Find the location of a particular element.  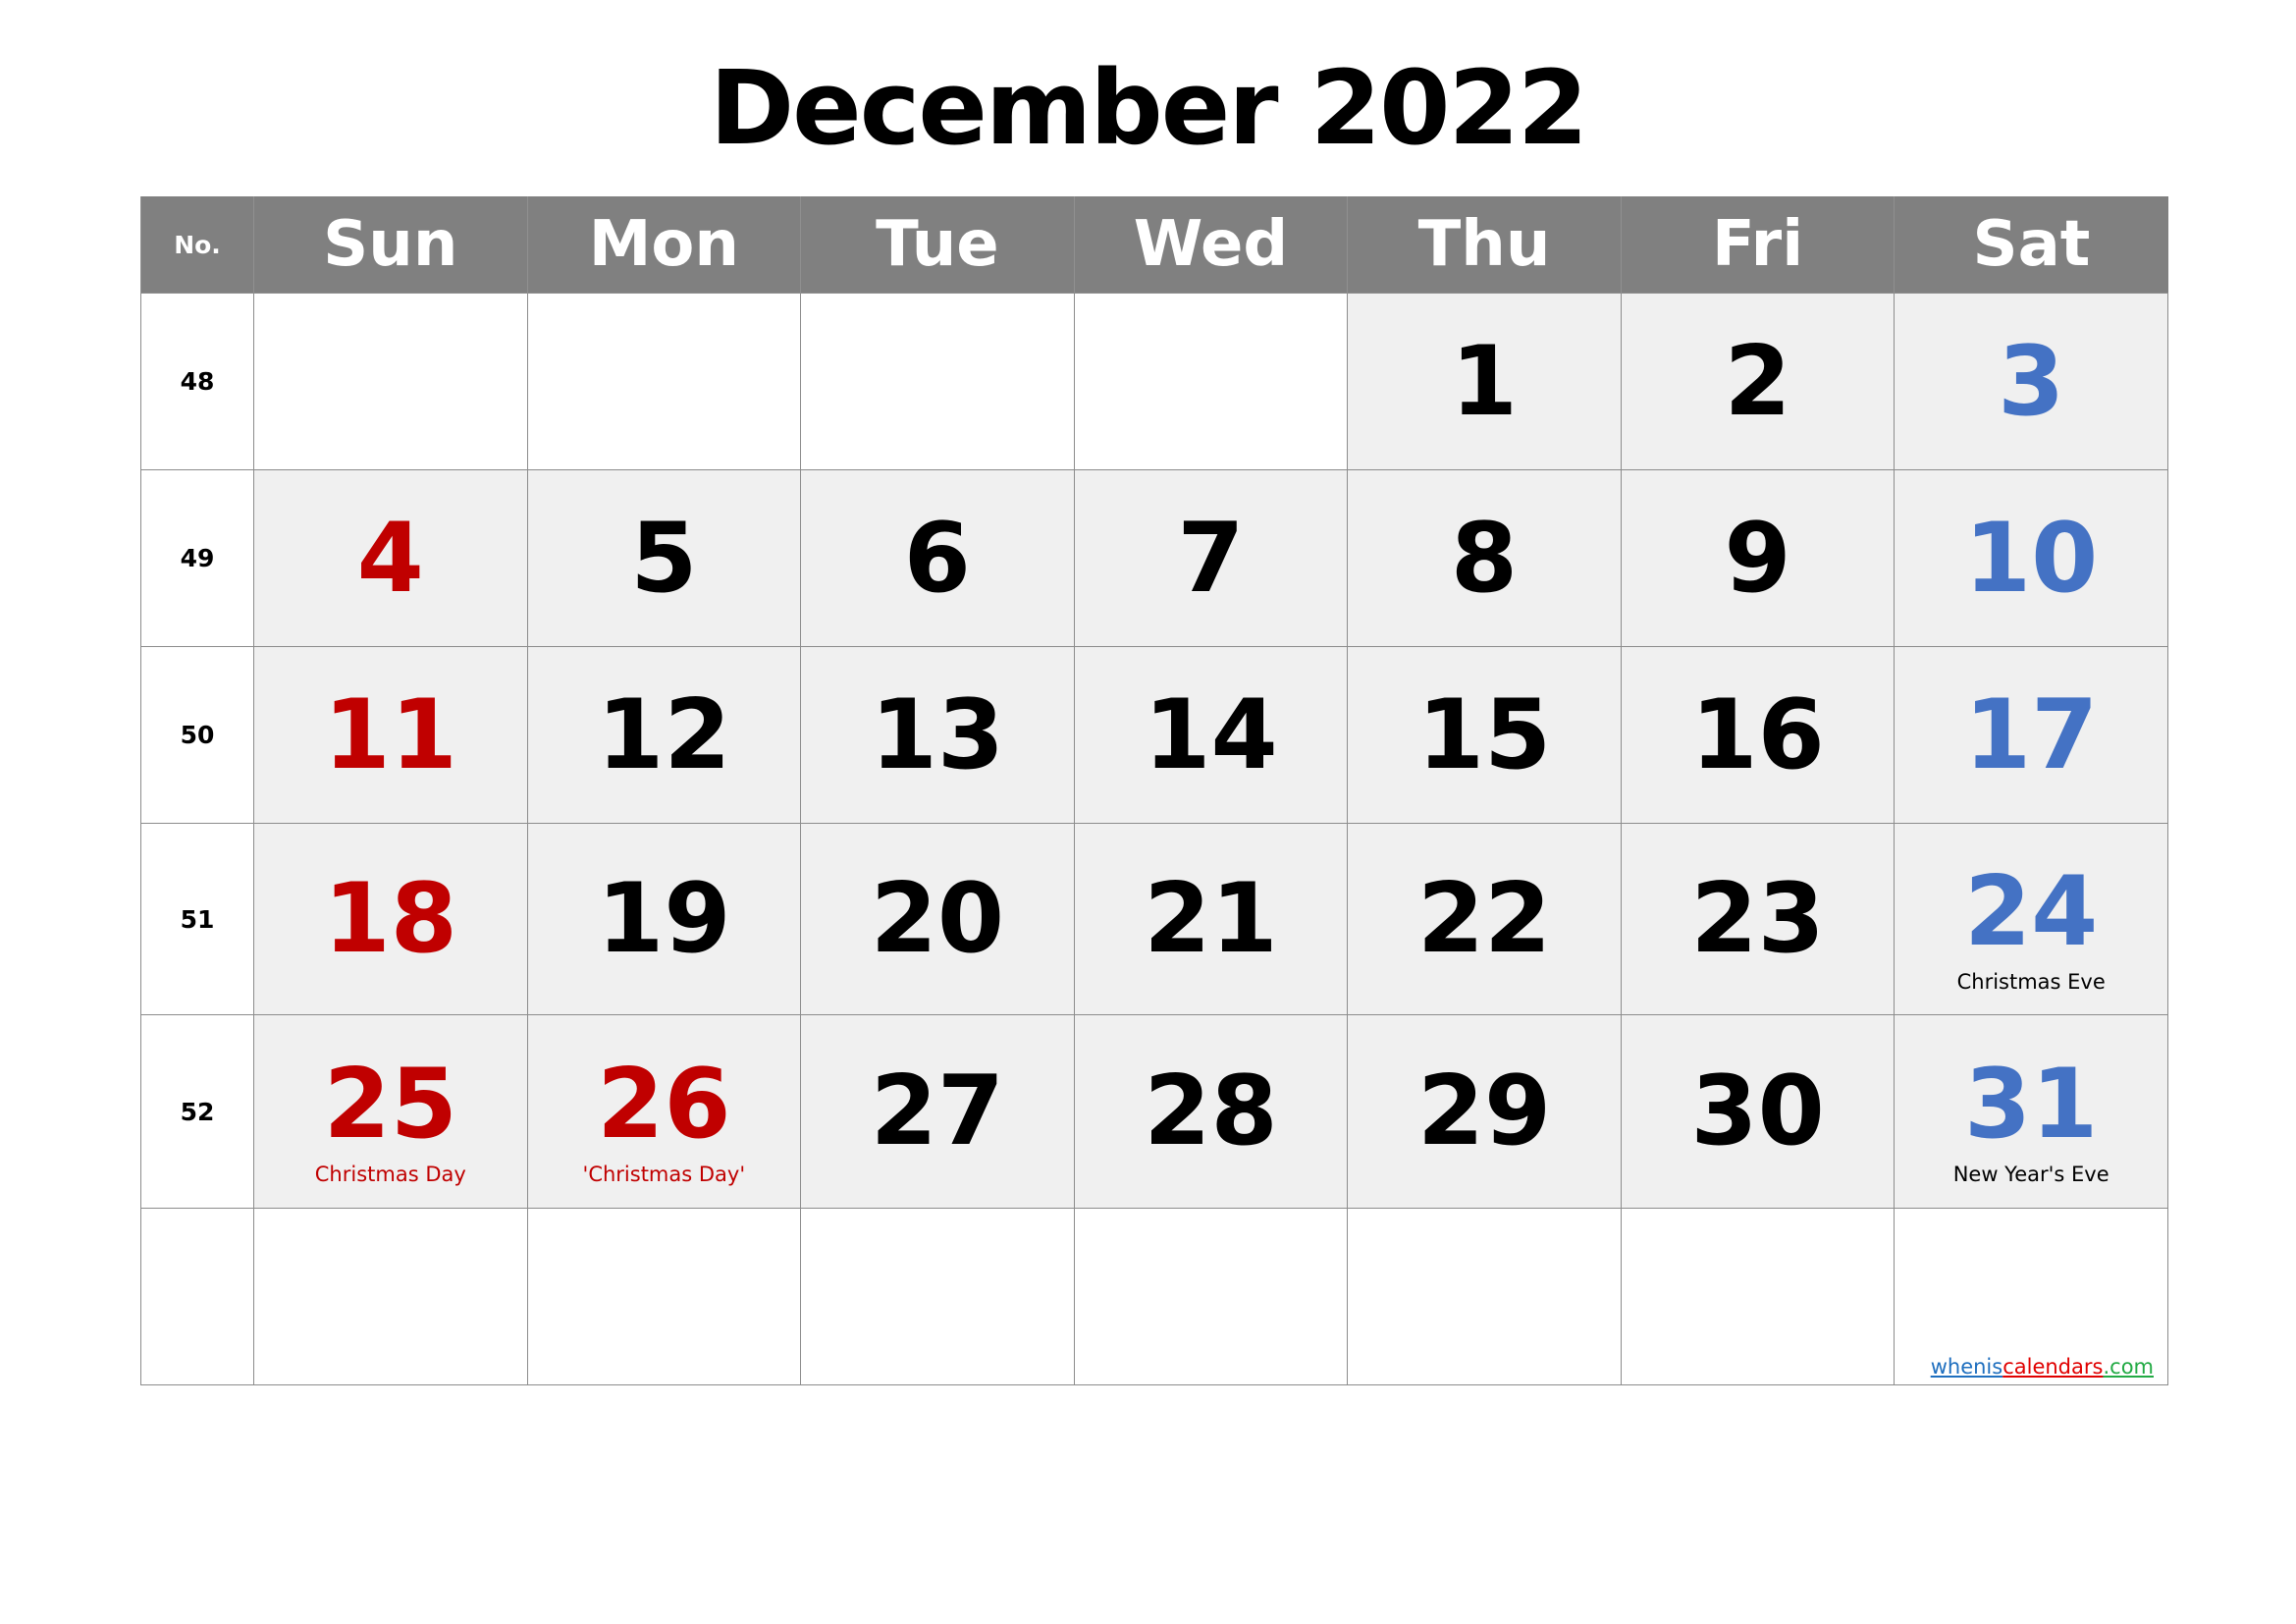

day-cell: 12 is located at coordinates (664, 735).